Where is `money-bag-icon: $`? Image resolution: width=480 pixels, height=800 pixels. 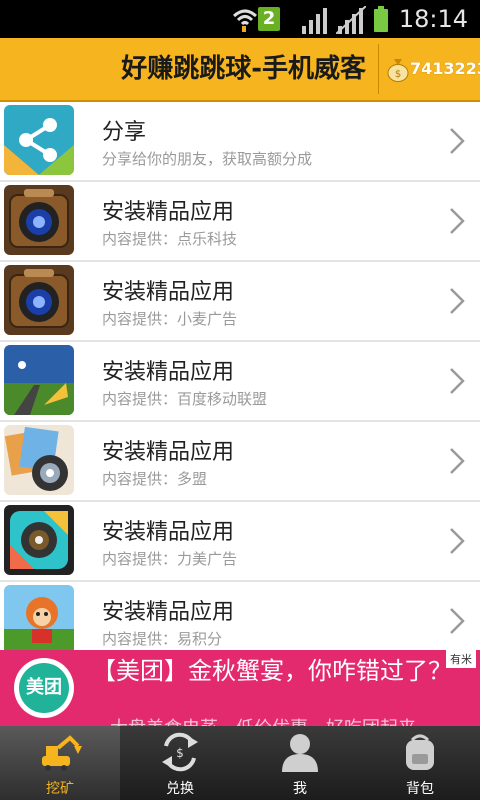 money-bag-icon: $ is located at coordinates (398, 70).